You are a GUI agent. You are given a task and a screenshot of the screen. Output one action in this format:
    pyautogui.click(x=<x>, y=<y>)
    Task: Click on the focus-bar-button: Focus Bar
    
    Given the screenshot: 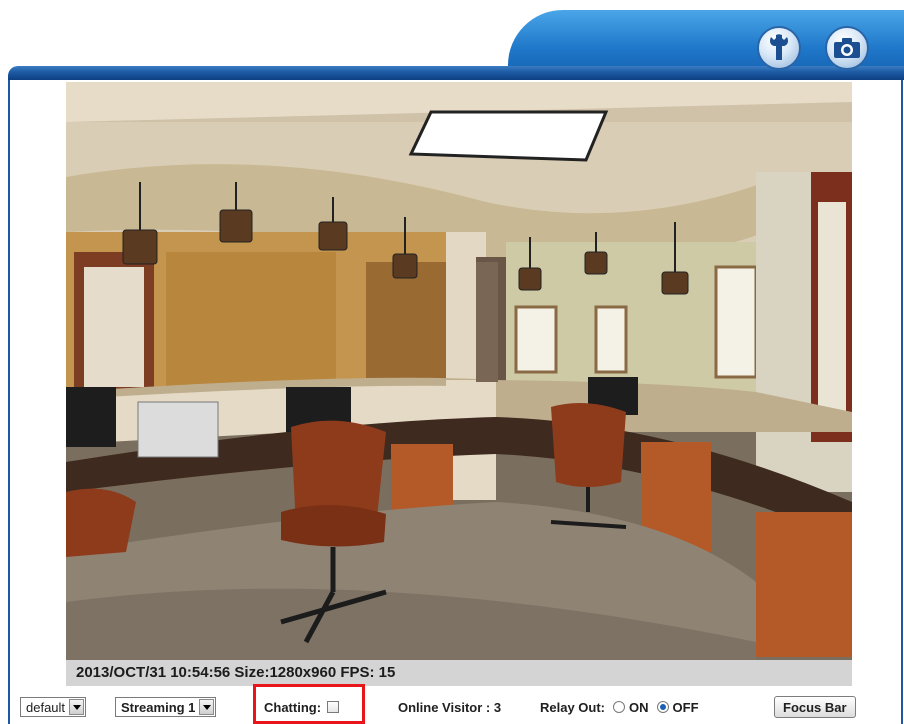 What is the action you would take?
    pyautogui.click(x=815, y=707)
    